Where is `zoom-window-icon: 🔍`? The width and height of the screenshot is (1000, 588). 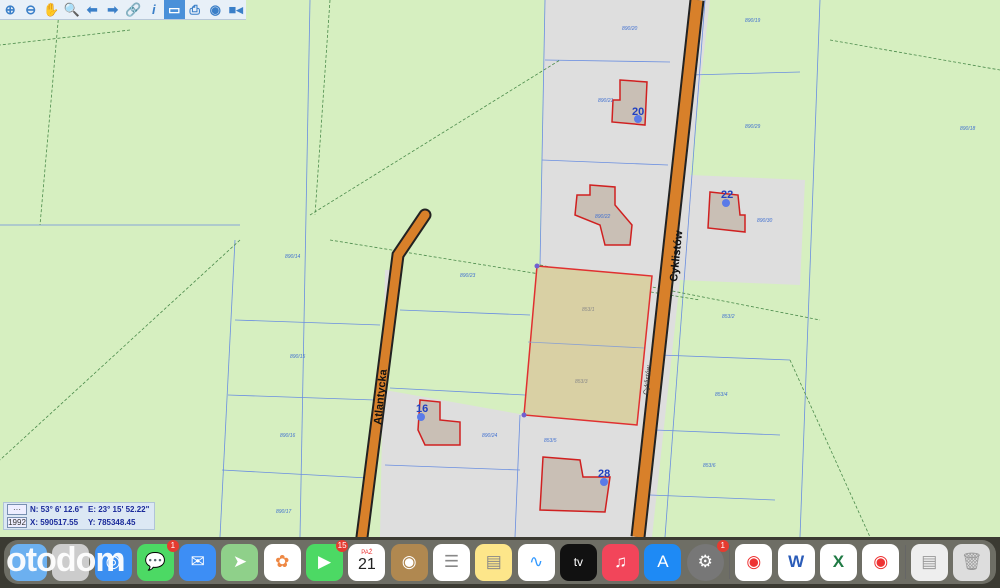
zoom-window-icon: 🔍 is located at coordinates (72, 9).